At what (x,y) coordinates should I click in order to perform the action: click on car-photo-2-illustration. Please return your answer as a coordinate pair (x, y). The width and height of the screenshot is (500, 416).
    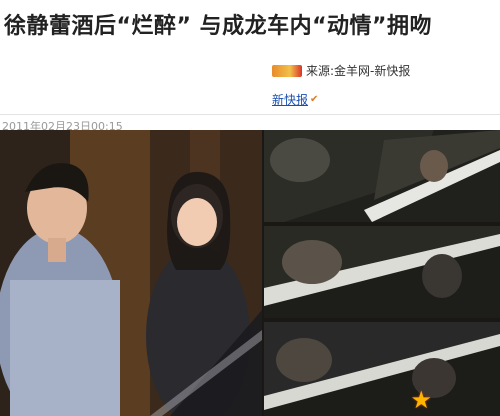
    Looking at the image, I should click on (382, 272).